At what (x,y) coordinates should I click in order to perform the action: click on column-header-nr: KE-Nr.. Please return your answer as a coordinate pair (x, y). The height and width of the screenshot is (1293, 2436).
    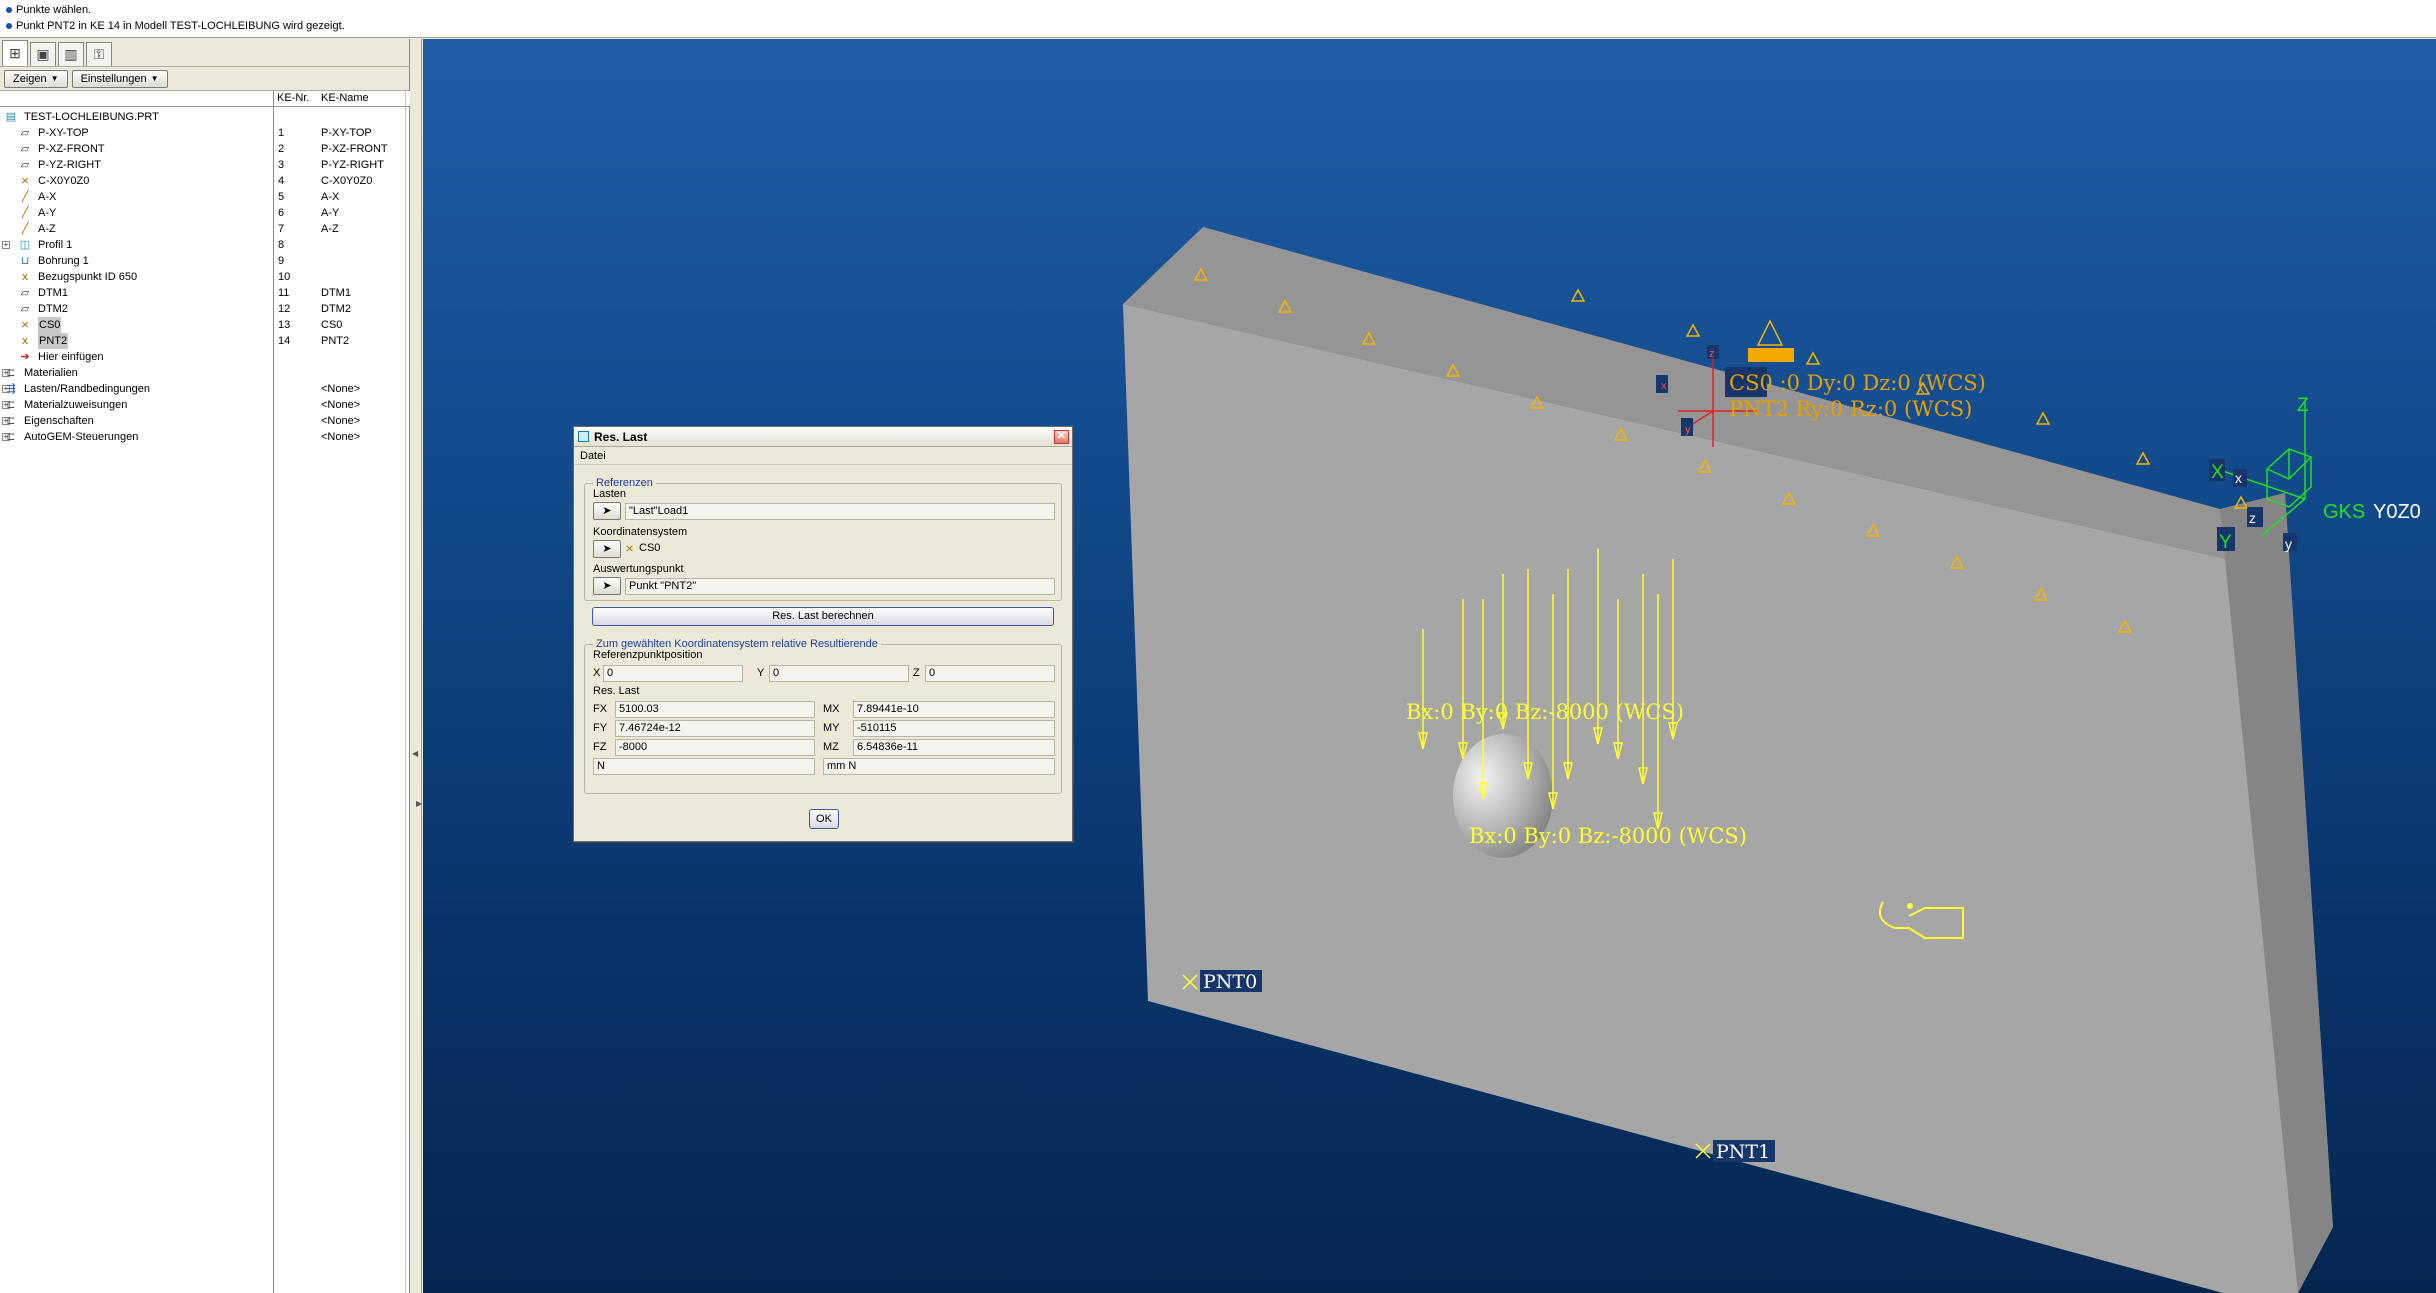
    Looking at the image, I should click on (293, 98).